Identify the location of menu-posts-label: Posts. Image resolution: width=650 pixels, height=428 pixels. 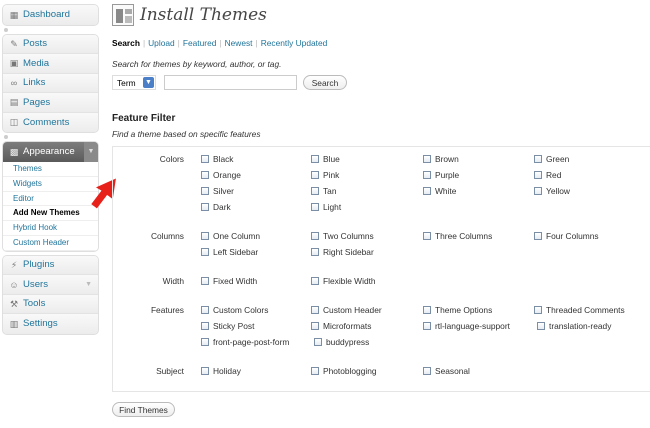
(35, 43).